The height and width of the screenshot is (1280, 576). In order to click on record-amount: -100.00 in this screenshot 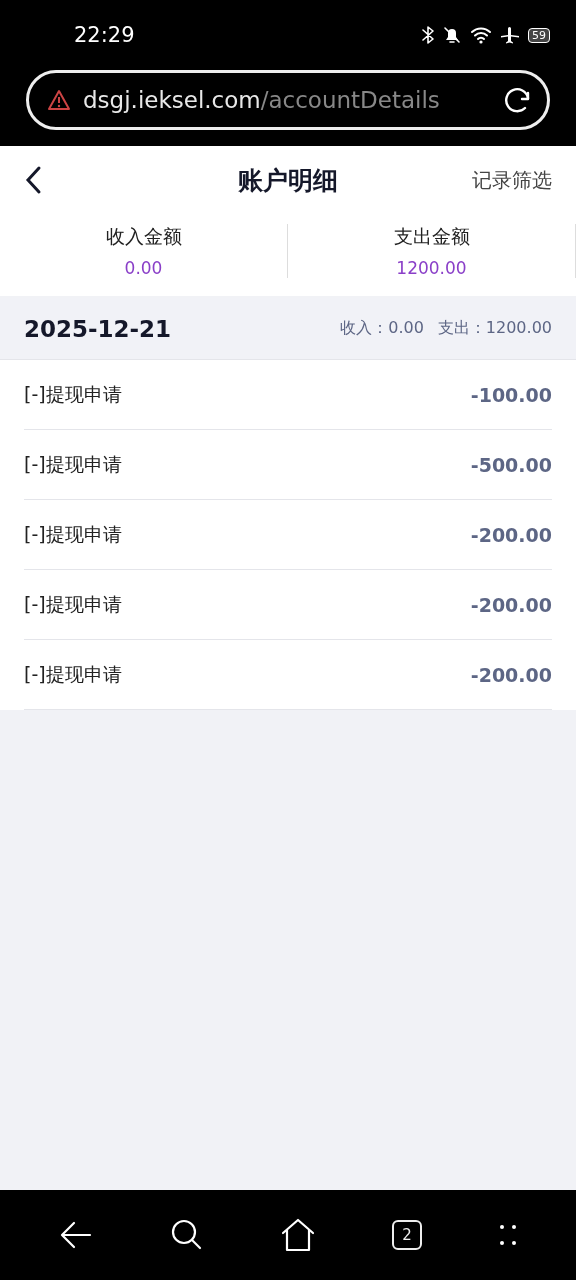, I will do `click(511, 394)`.